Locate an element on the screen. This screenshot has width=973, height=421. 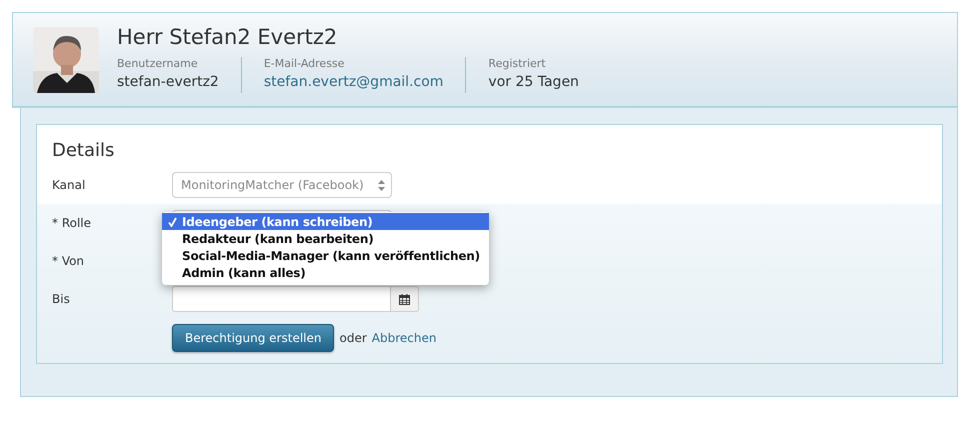
menu-item: Ideengeber (kann schreiben) is located at coordinates (325, 221).